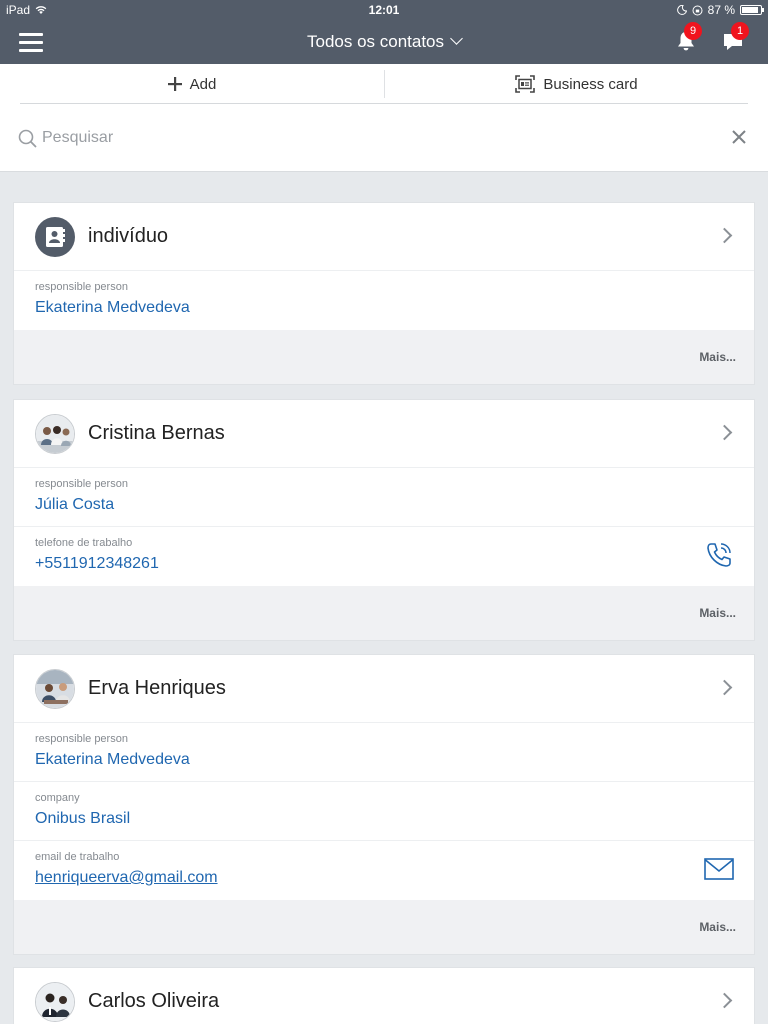  What do you see at coordinates (721, 10) in the screenshot?
I see `battery-percent: 87 %` at bounding box center [721, 10].